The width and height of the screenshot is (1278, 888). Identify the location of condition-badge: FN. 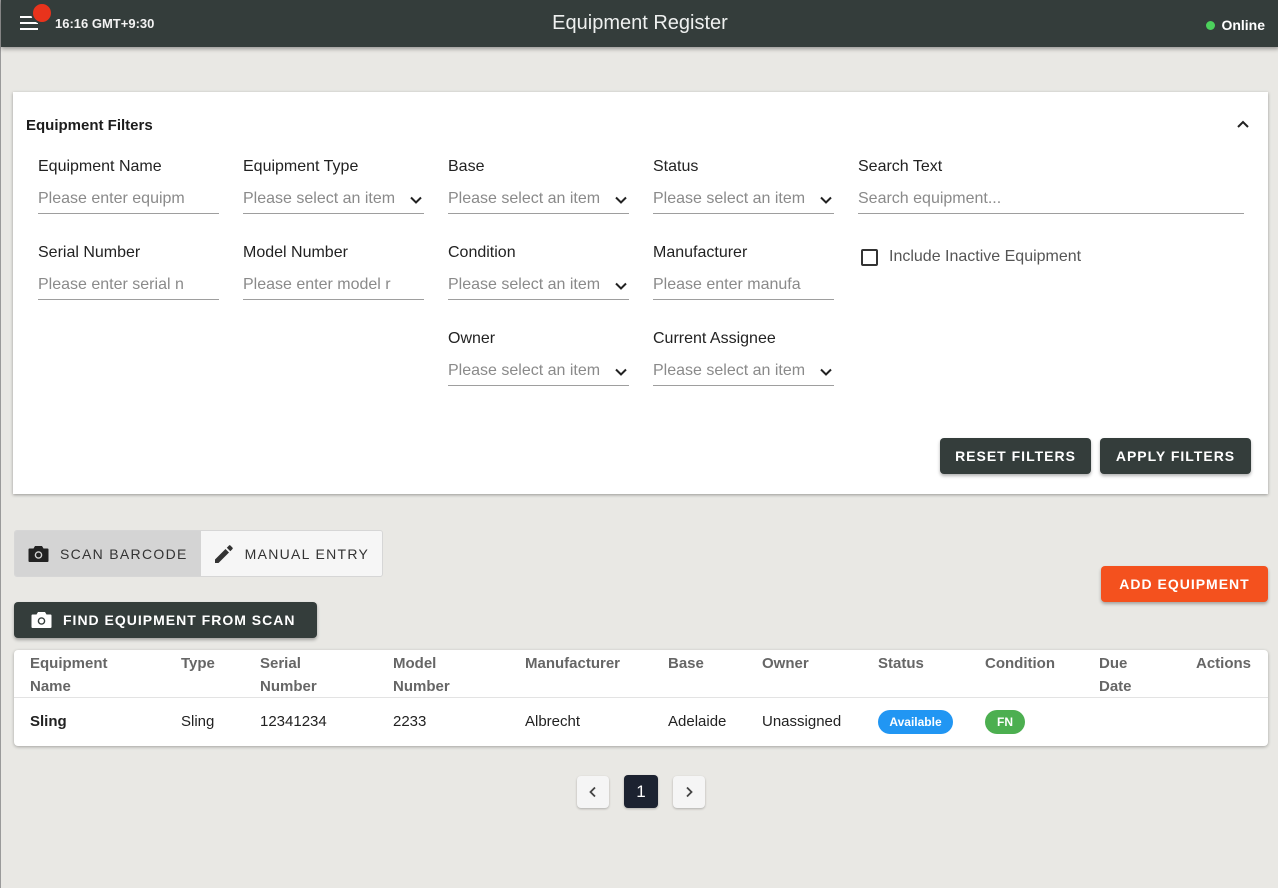
(1005, 722).